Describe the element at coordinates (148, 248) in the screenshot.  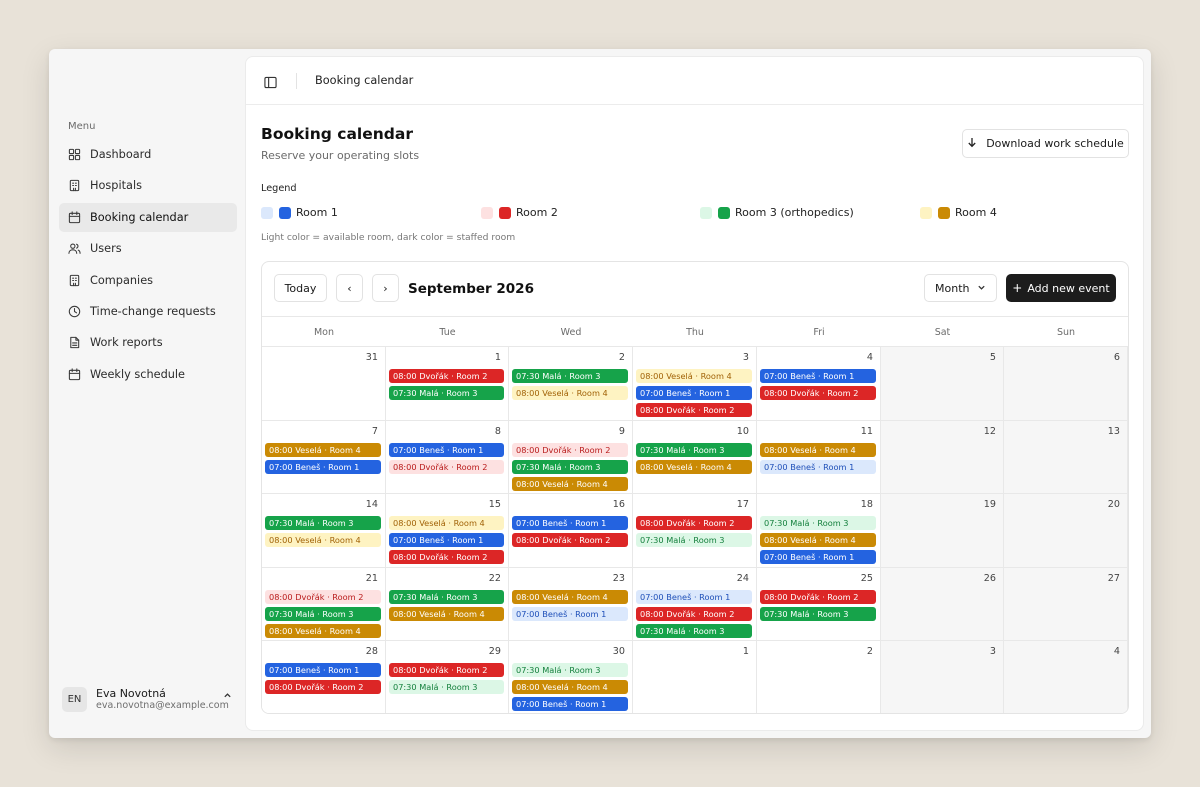
I see `sidebar-item-users: Users` at that location.